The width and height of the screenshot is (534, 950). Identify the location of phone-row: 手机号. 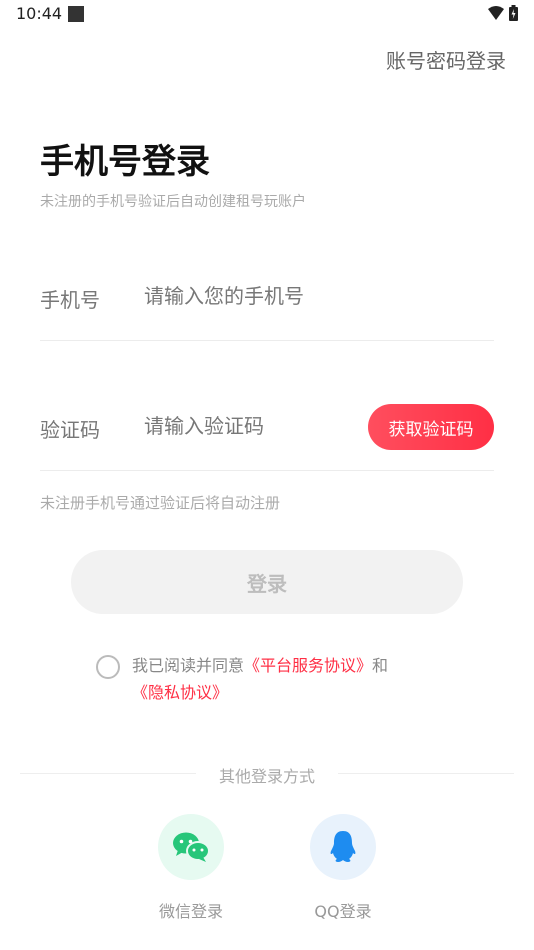
(267, 305).